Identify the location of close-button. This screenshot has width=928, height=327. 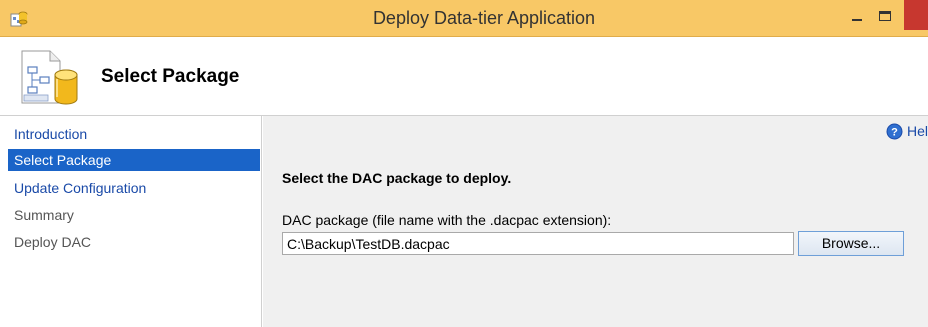
(916, 15).